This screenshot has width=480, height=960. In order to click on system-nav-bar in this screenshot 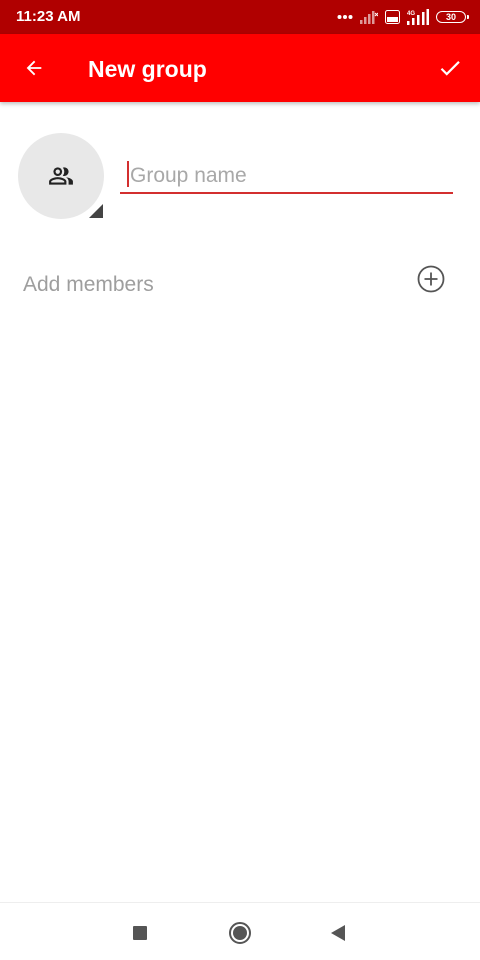, I will do `click(240, 931)`.